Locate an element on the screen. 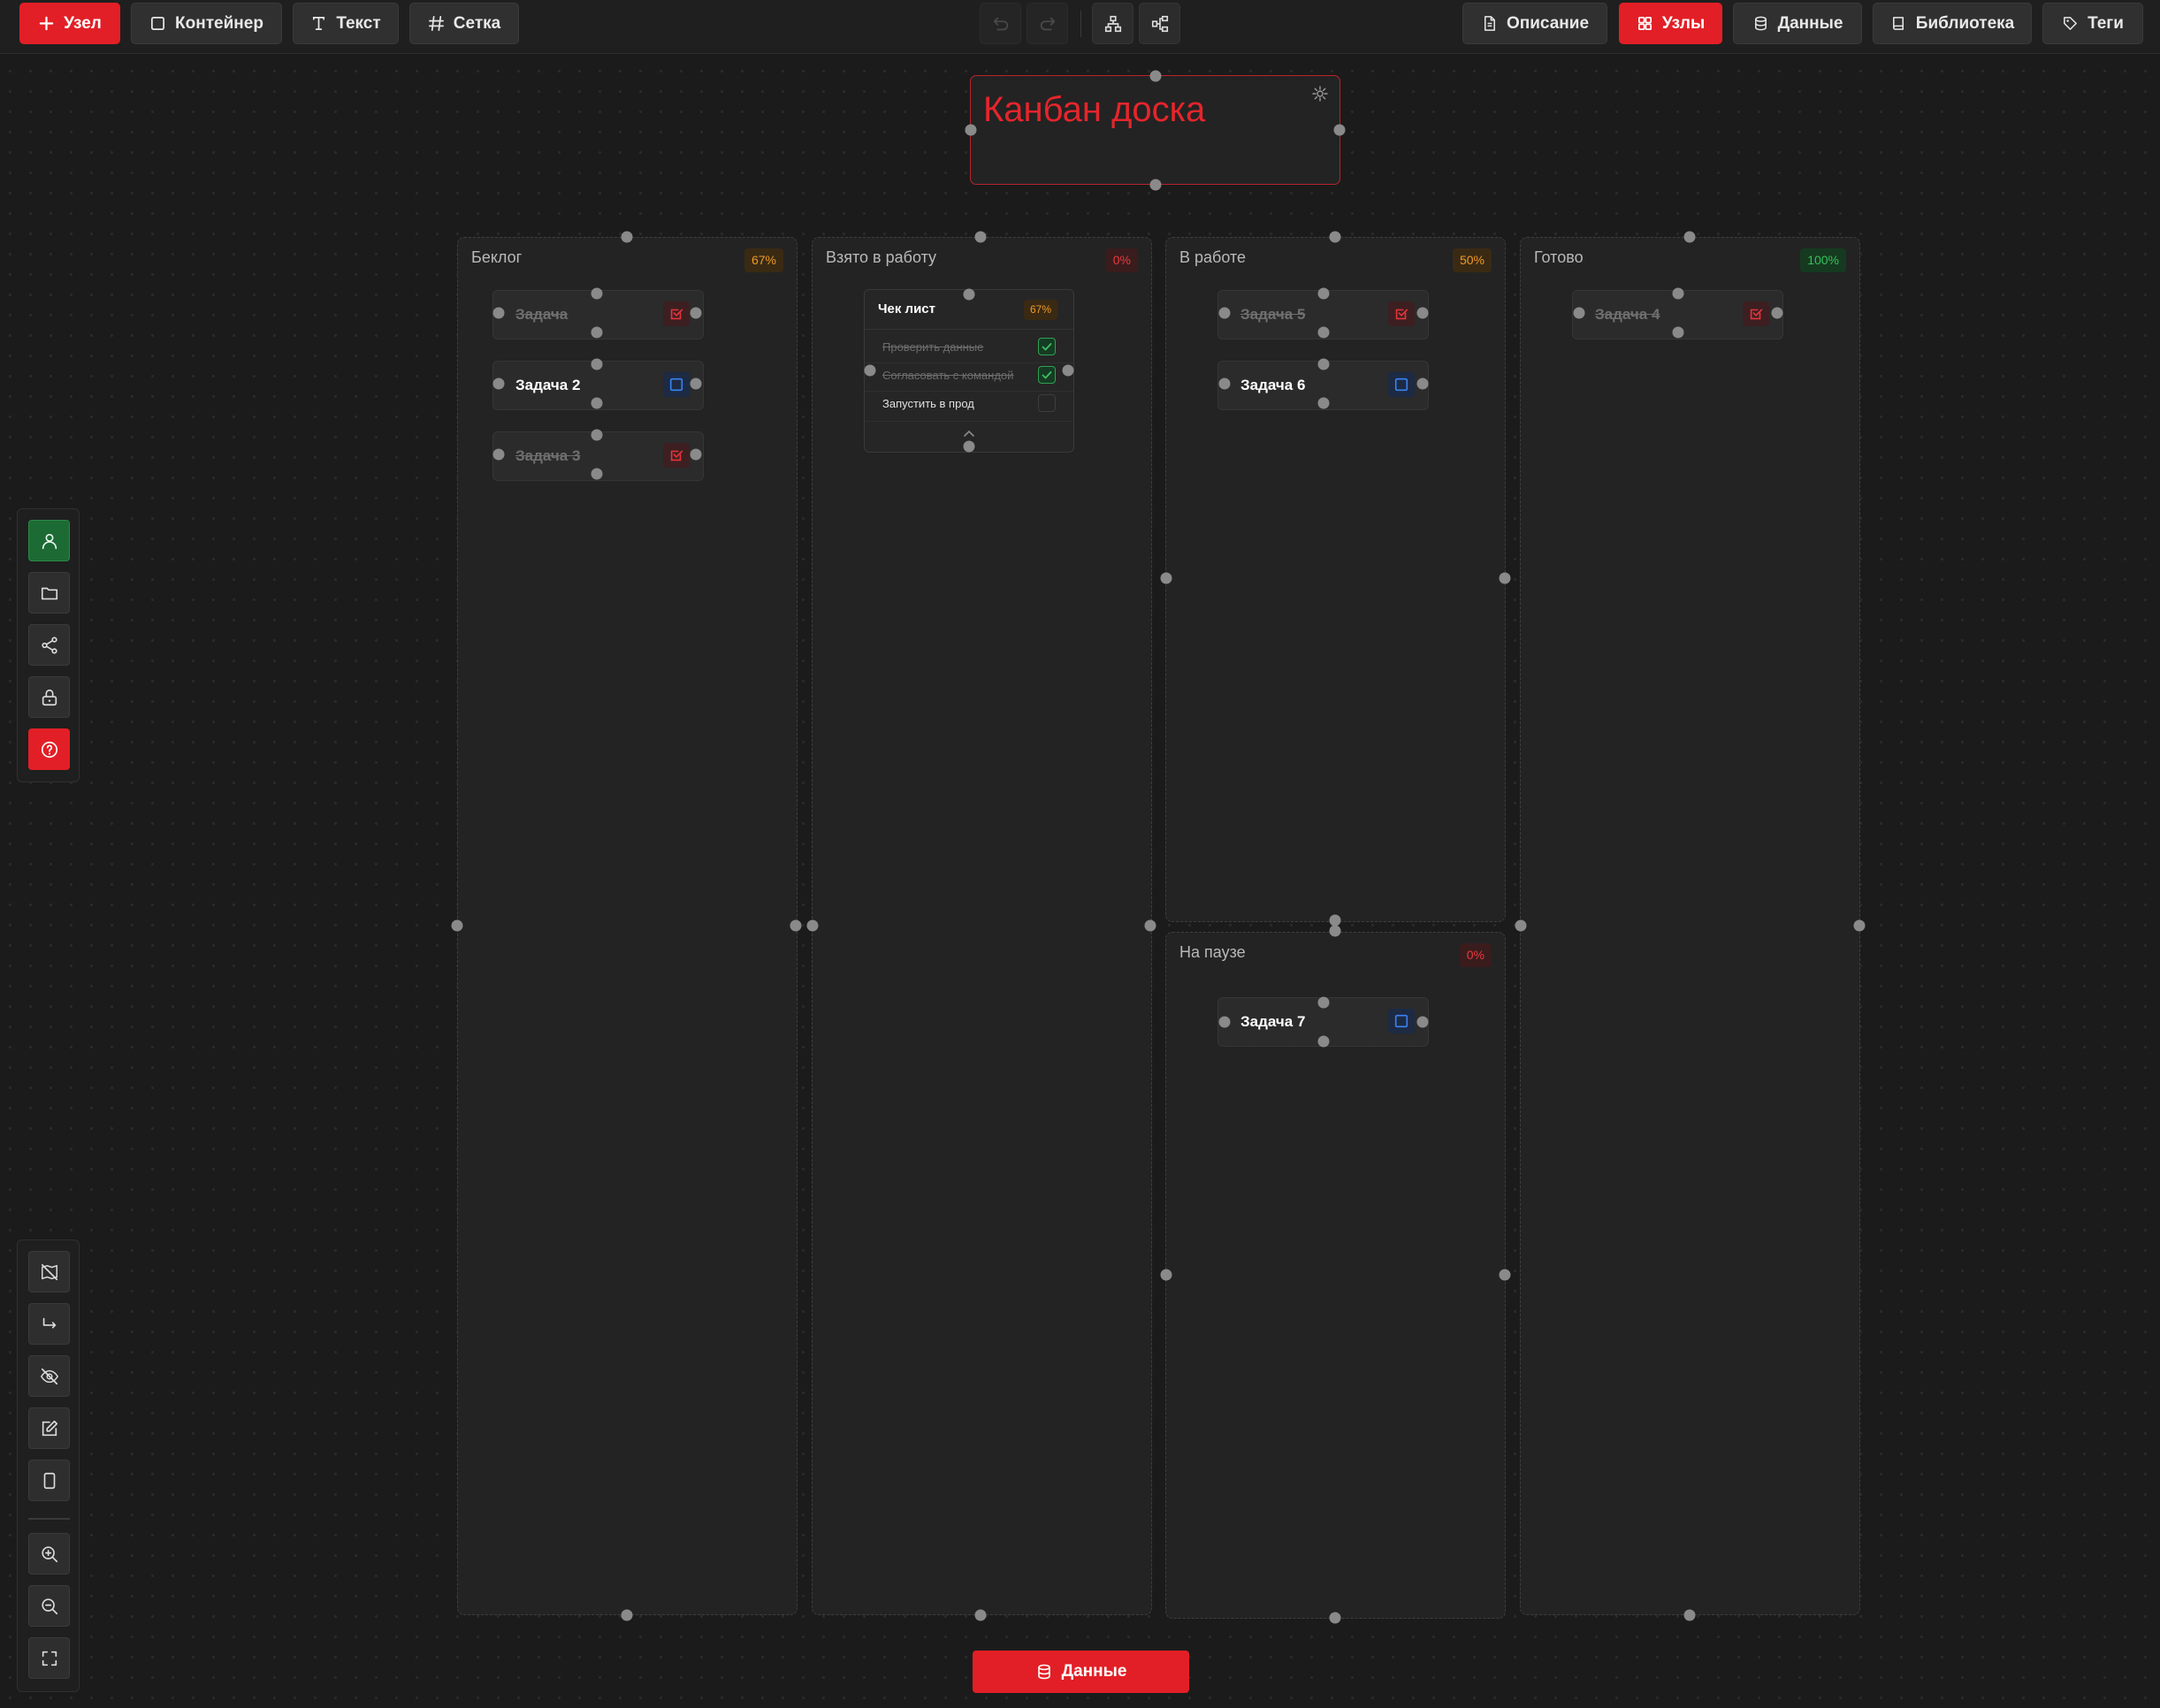  share-button is located at coordinates (49, 645).